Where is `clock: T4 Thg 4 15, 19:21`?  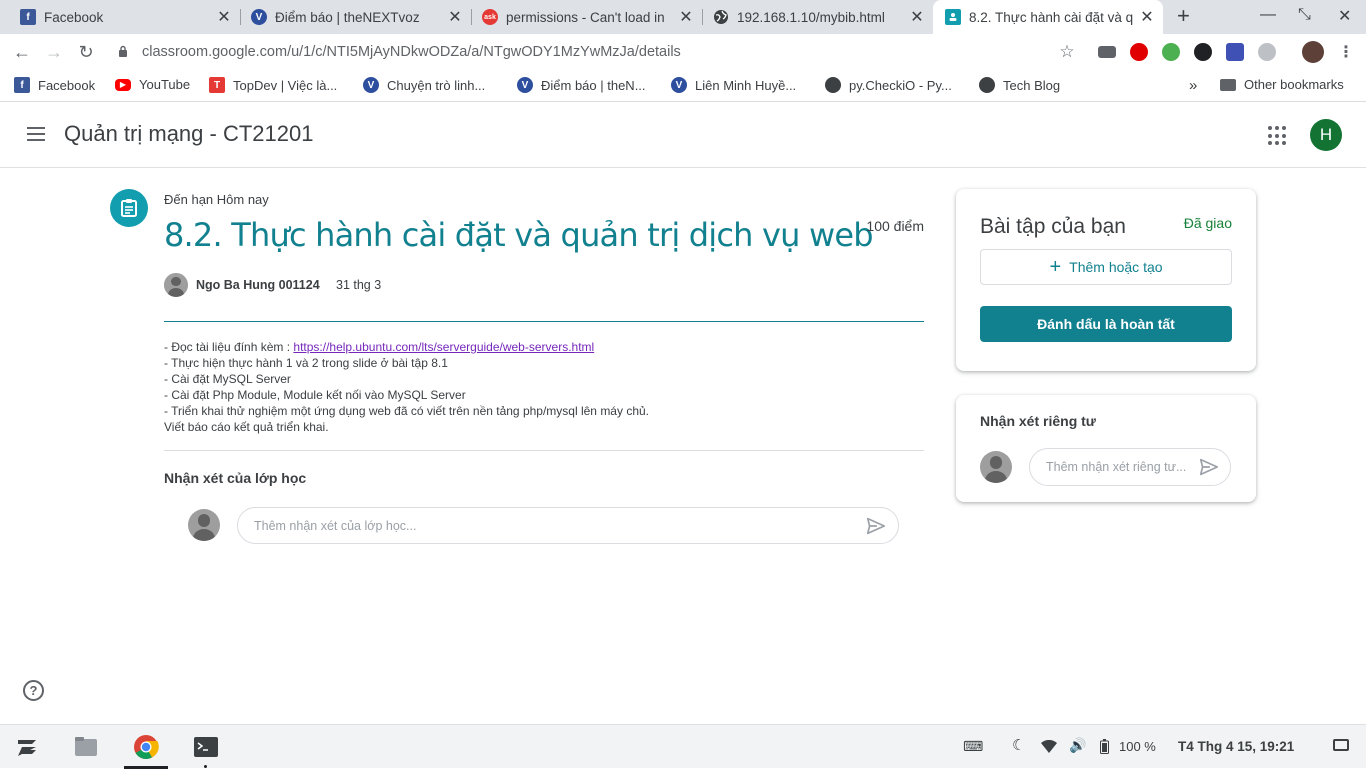 clock: T4 Thg 4 15, 19:21 is located at coordinates (1236, 746).